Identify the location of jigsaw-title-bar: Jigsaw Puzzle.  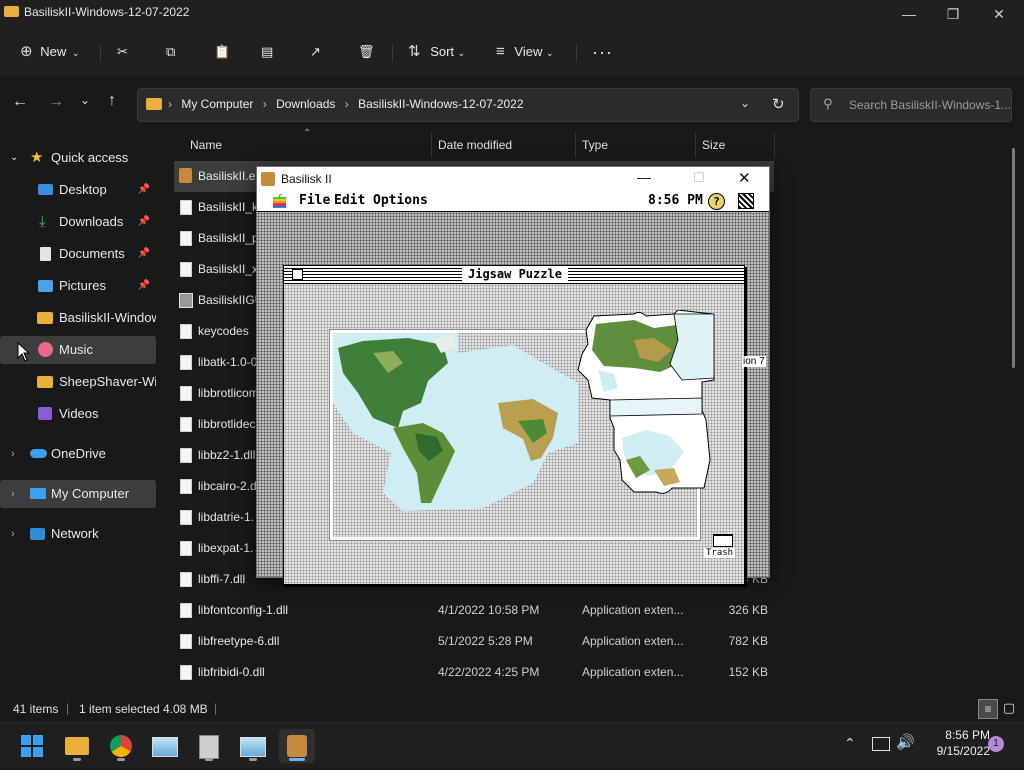
(514, 275).